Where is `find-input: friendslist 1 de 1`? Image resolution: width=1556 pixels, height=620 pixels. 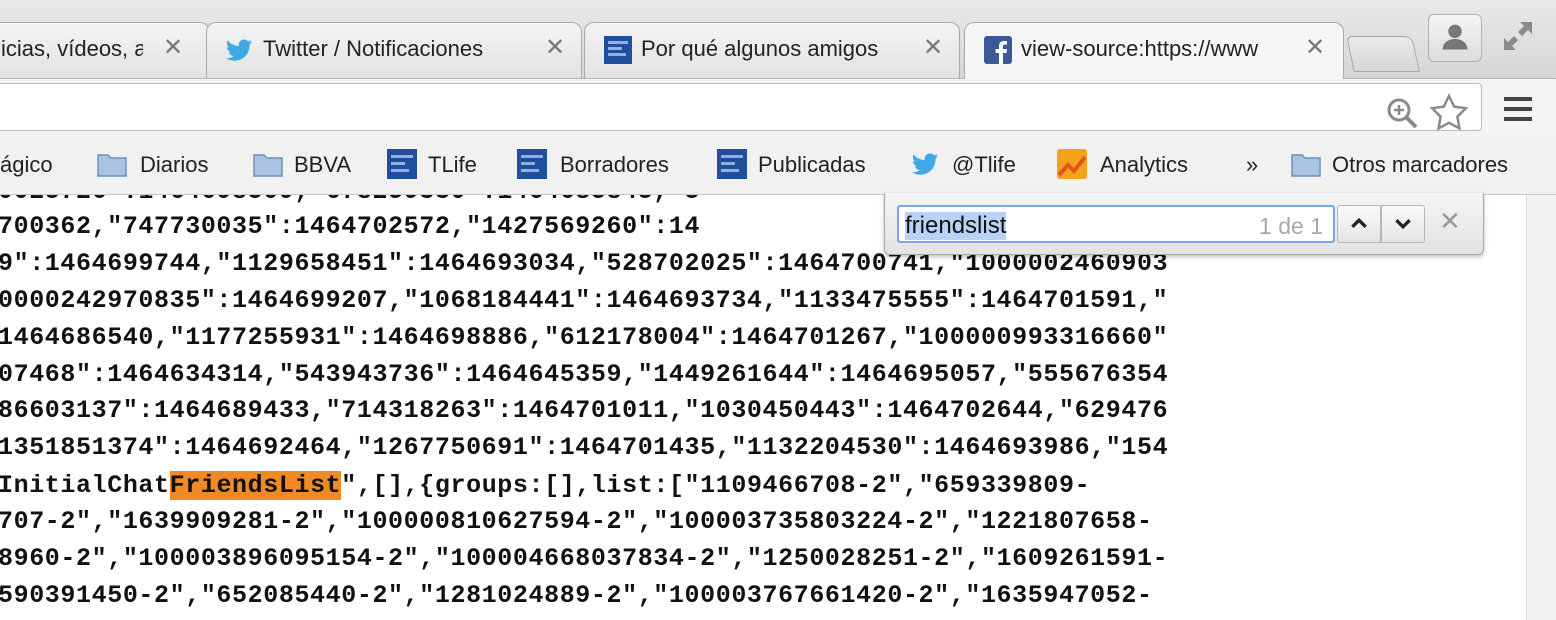 find-input: friendslist 1 de 1 is located at coordinates (1116, 224).